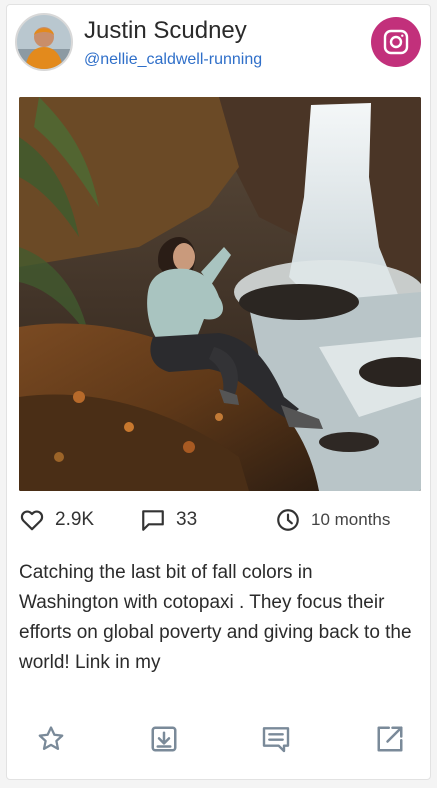 The height and width of the screenshot is (788, 437). I want to click on post-stats: 2.9K 33 10 months, so click(218, 520).